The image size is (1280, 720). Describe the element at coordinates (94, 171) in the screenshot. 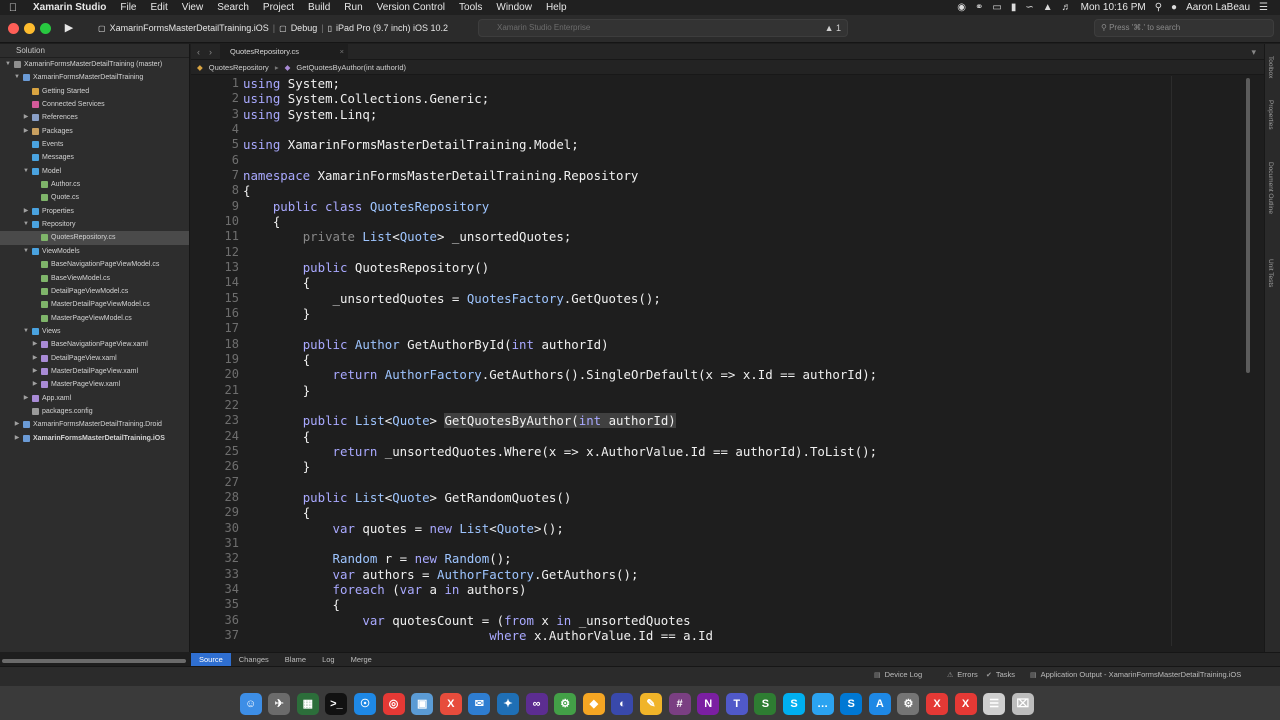

I see `tree-item: ▼ Model` at that location.